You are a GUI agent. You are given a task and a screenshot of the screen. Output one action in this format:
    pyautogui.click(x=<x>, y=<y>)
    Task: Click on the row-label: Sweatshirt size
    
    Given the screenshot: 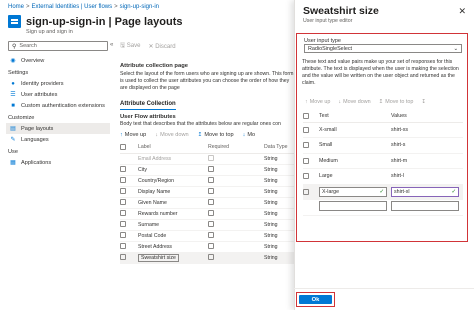 What is the action you would take?
    pyautogui.click(x=158, y=257)
    